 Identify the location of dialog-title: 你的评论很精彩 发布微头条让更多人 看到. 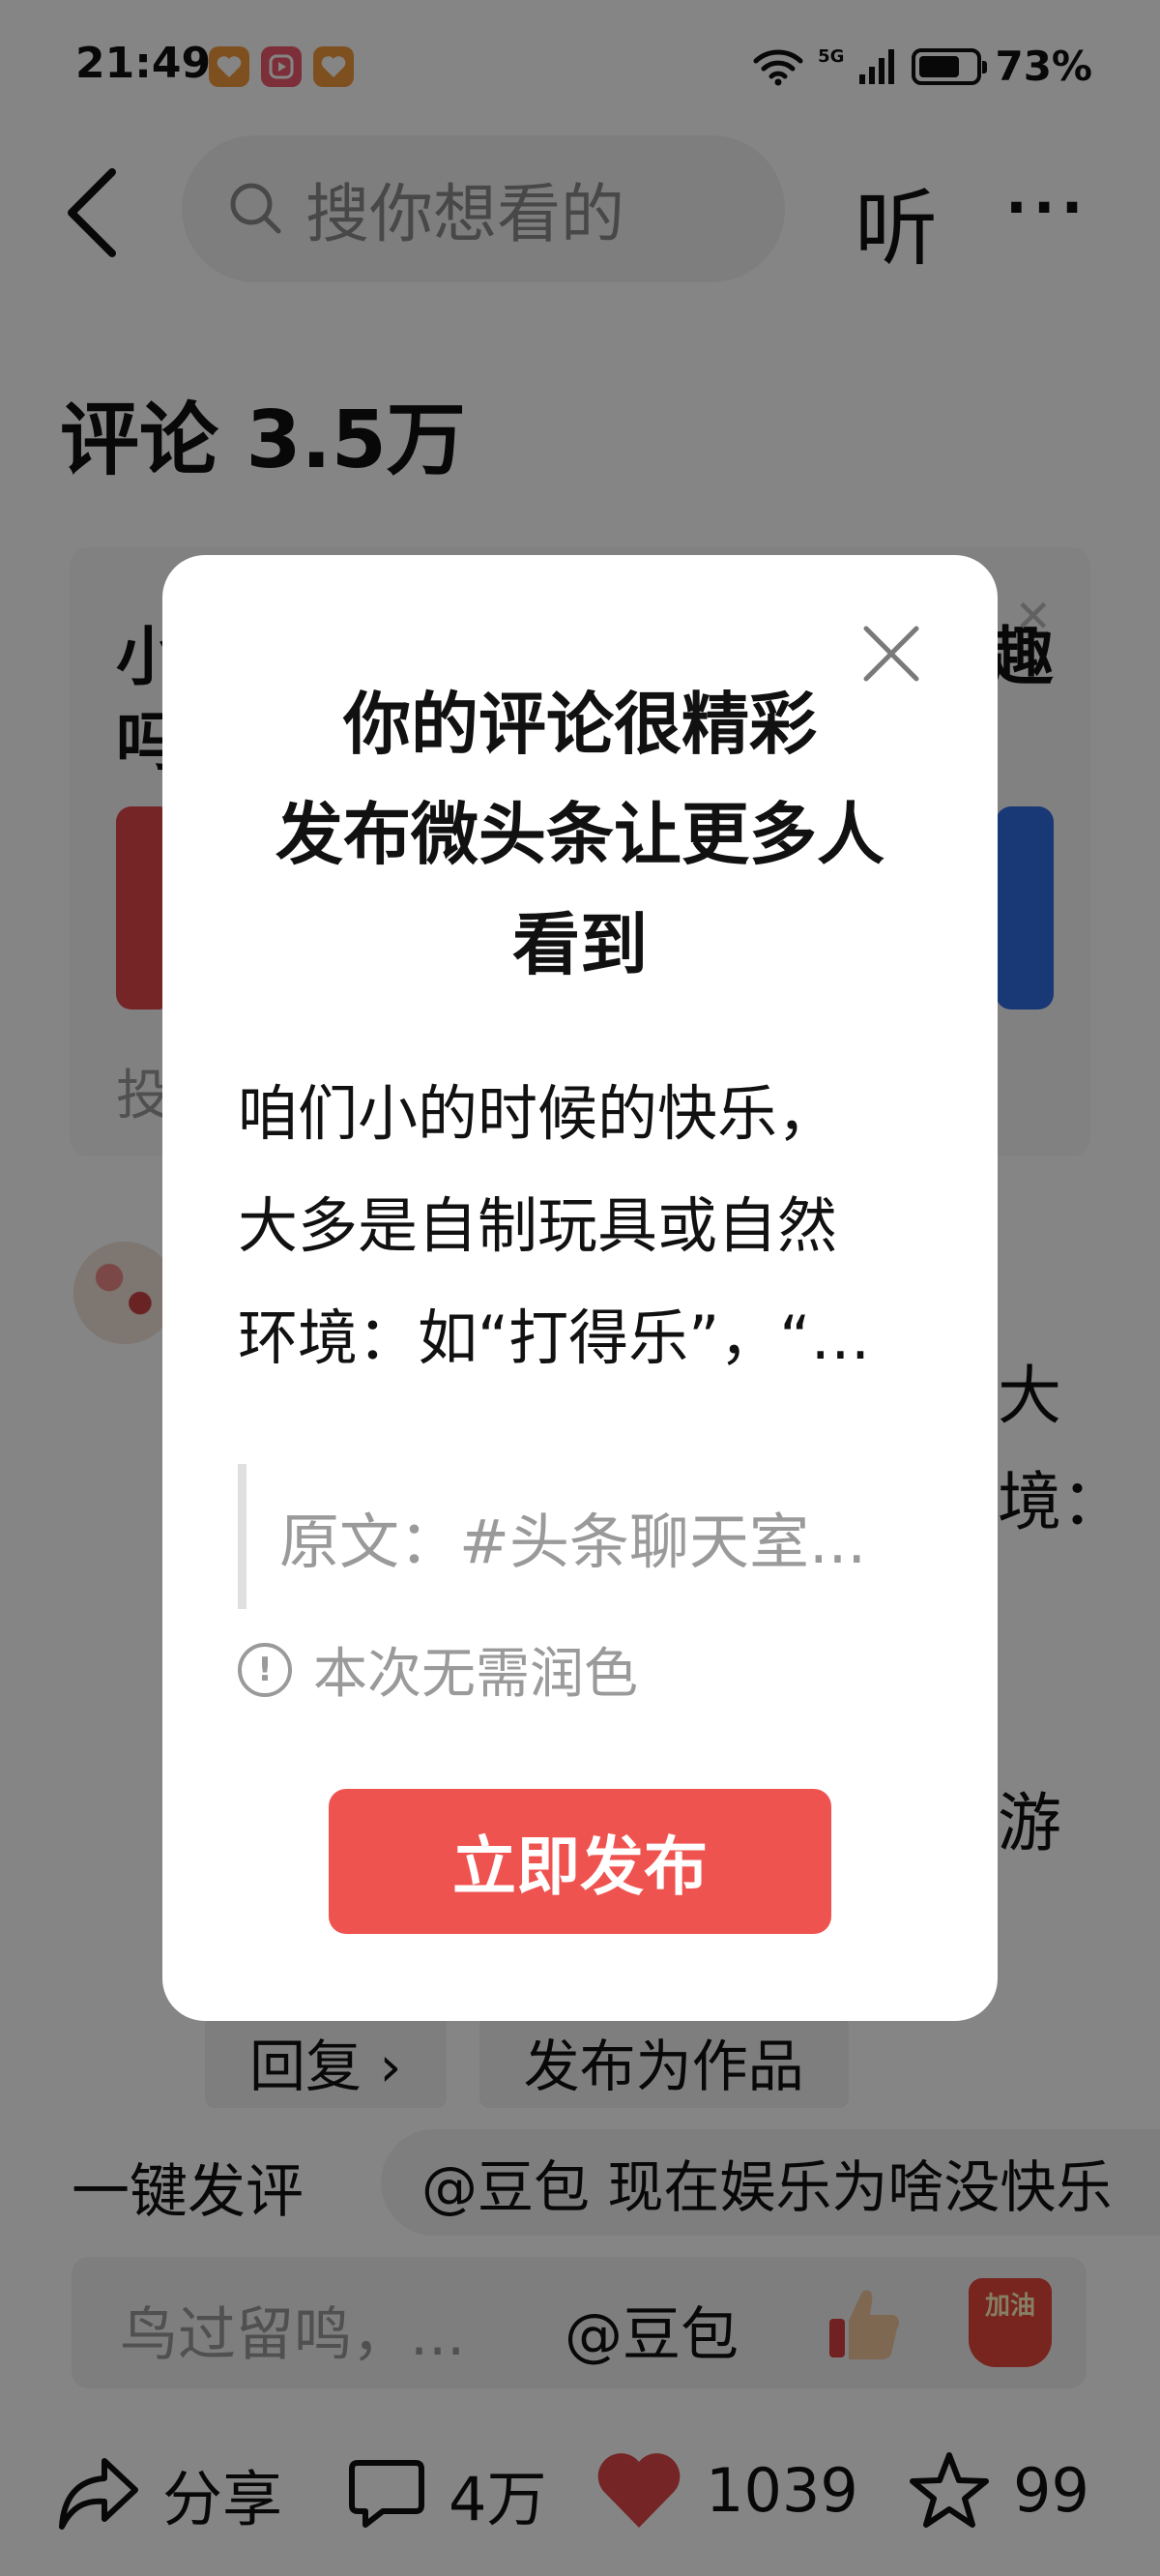
(580, 834).